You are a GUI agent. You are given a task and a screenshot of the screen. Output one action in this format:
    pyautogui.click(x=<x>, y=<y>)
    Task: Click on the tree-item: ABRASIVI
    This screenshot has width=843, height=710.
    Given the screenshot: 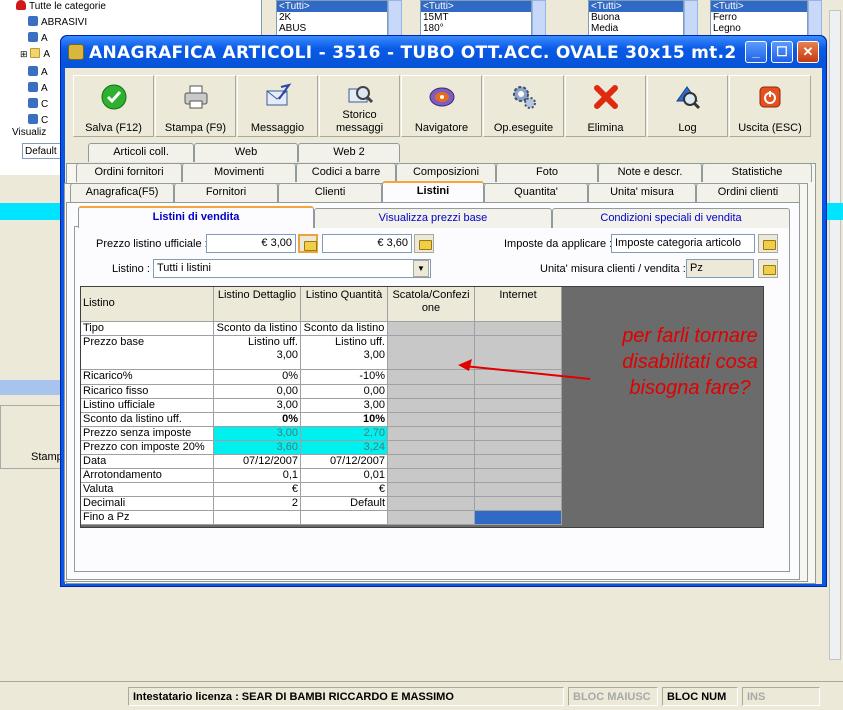 What is the action you would take?
    pyautogui.click(x=57, y=22)
    